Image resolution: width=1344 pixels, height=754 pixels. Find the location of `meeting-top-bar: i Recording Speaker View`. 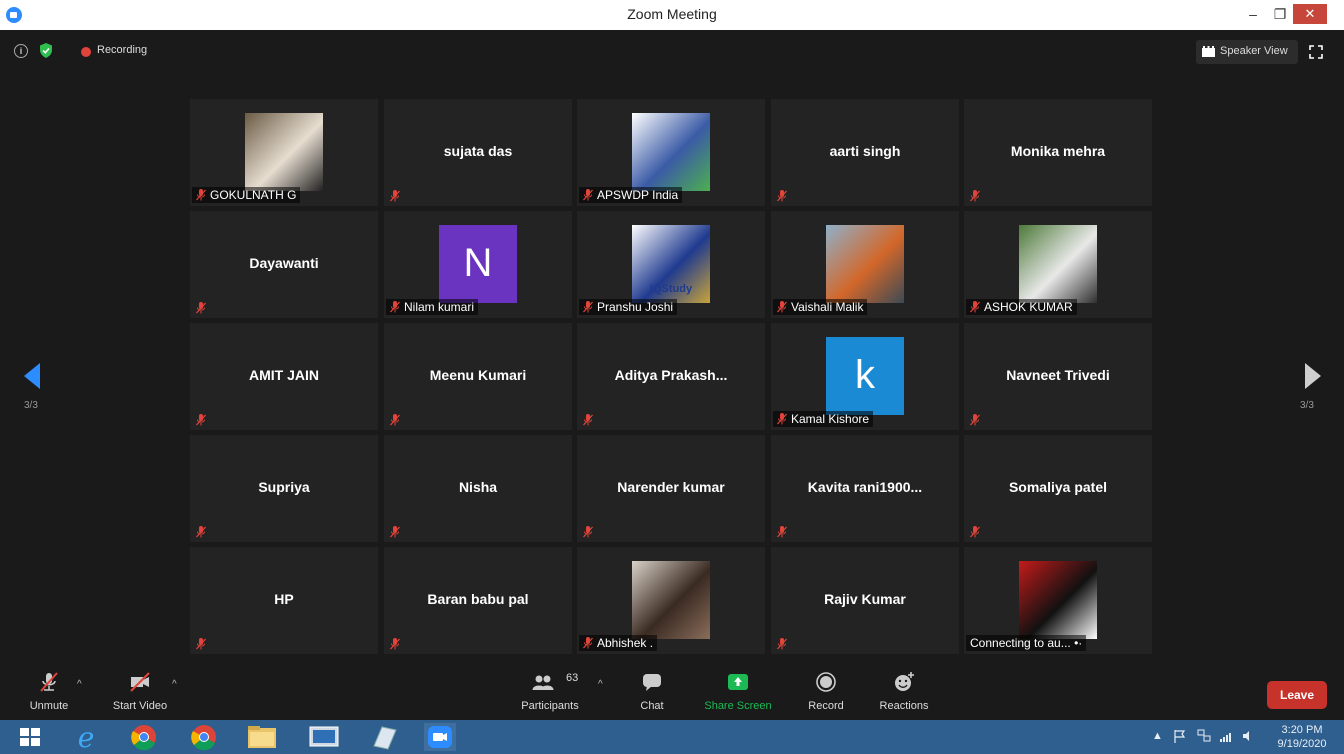

meeting-top-bar: i Recording Speaker View is located at coordinates (672, 52).